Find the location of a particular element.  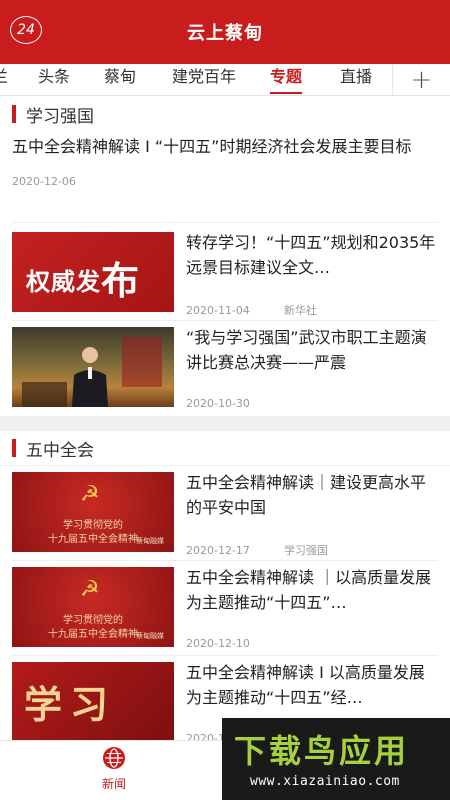

article-thumbnail is located at coordinates (93, 367).